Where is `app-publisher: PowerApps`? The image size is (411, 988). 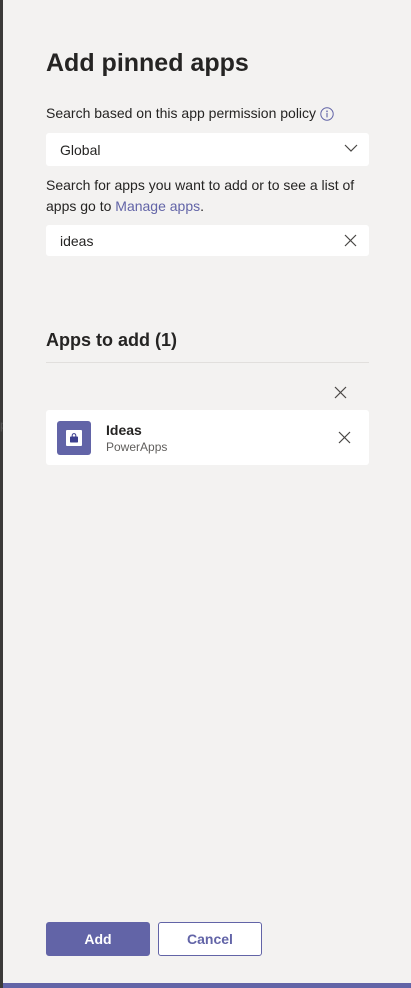 app-publisher: PowerApps is located at coordinates (137, 447).